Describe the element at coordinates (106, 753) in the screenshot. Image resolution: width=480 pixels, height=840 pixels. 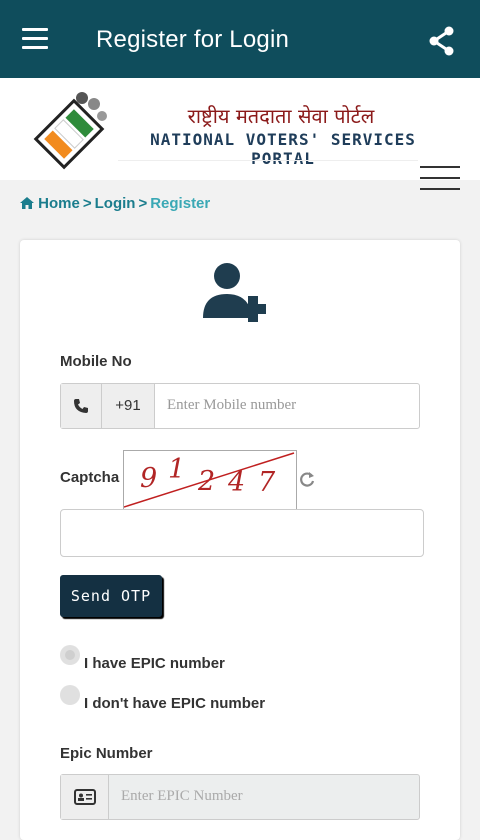
I see `epic-label: Epic Number` at that location.